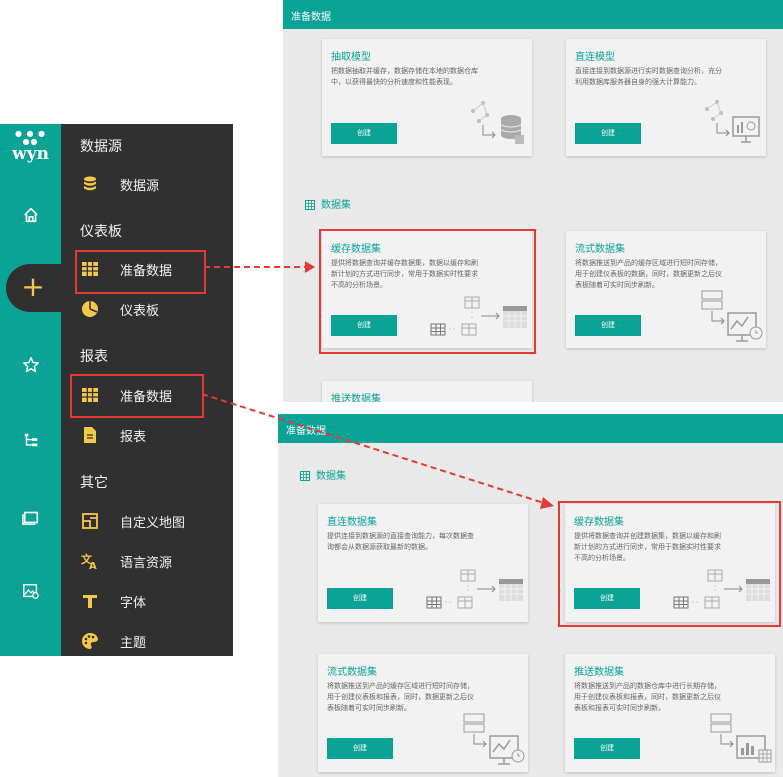 The width and height of the screenshot is (783, 777). Describe the element at coordinates (377, 385) in the screenshot. I see `annotation-arrows` at that location.